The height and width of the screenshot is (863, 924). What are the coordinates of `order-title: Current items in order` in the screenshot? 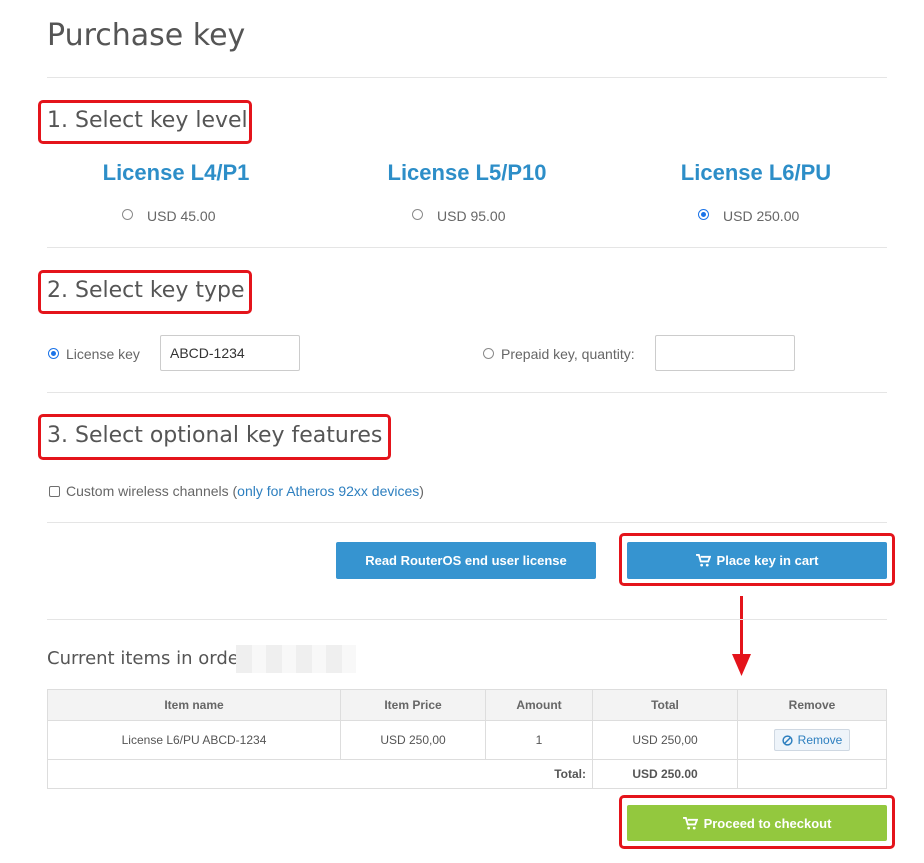 It's located at (147, 658).